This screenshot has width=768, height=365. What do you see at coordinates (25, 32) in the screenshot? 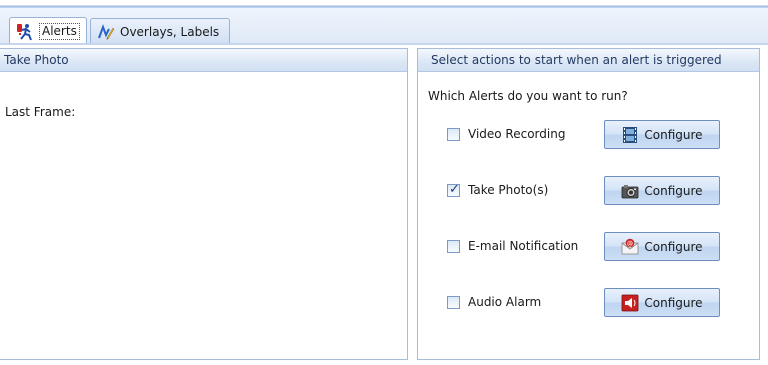
I see `alerts-running-figure-icon` at bounding box center [25, 32].